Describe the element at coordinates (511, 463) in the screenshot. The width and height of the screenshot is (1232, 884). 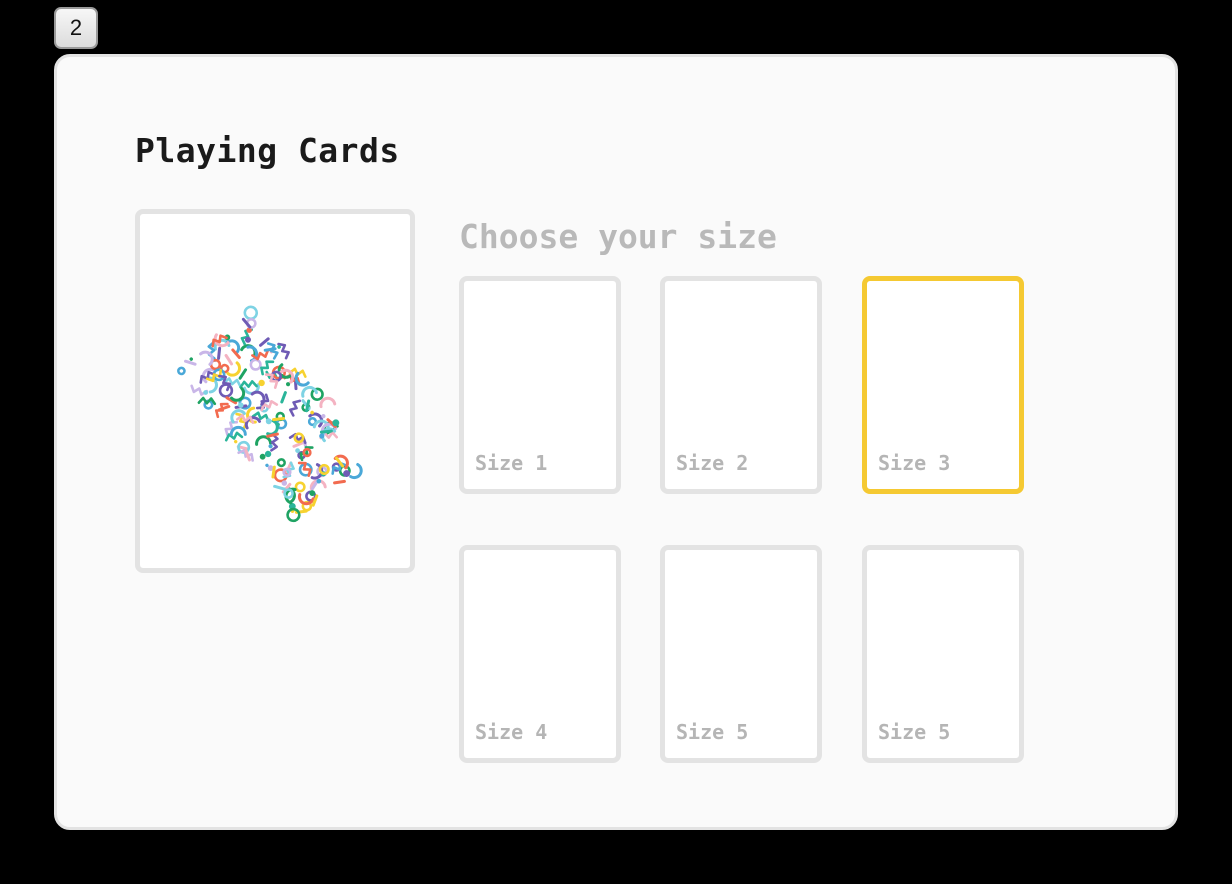
I see `size-option-label: Size 1` at that location.